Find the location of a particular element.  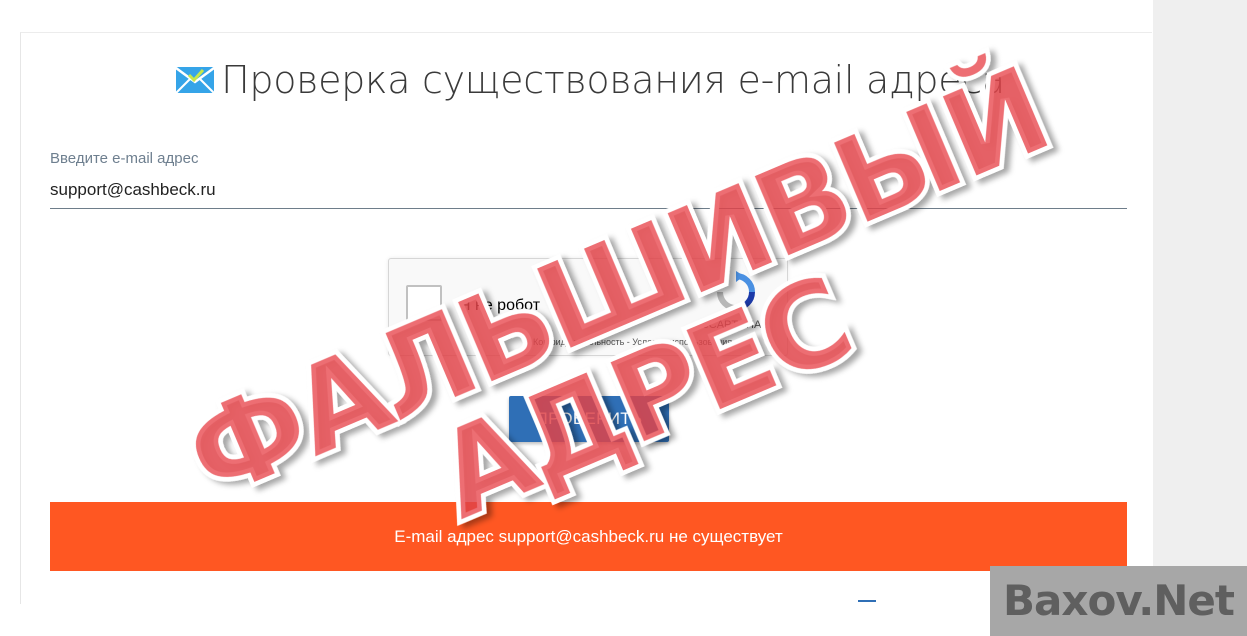

envelope-check-icon is located at coordinates (195, 82).